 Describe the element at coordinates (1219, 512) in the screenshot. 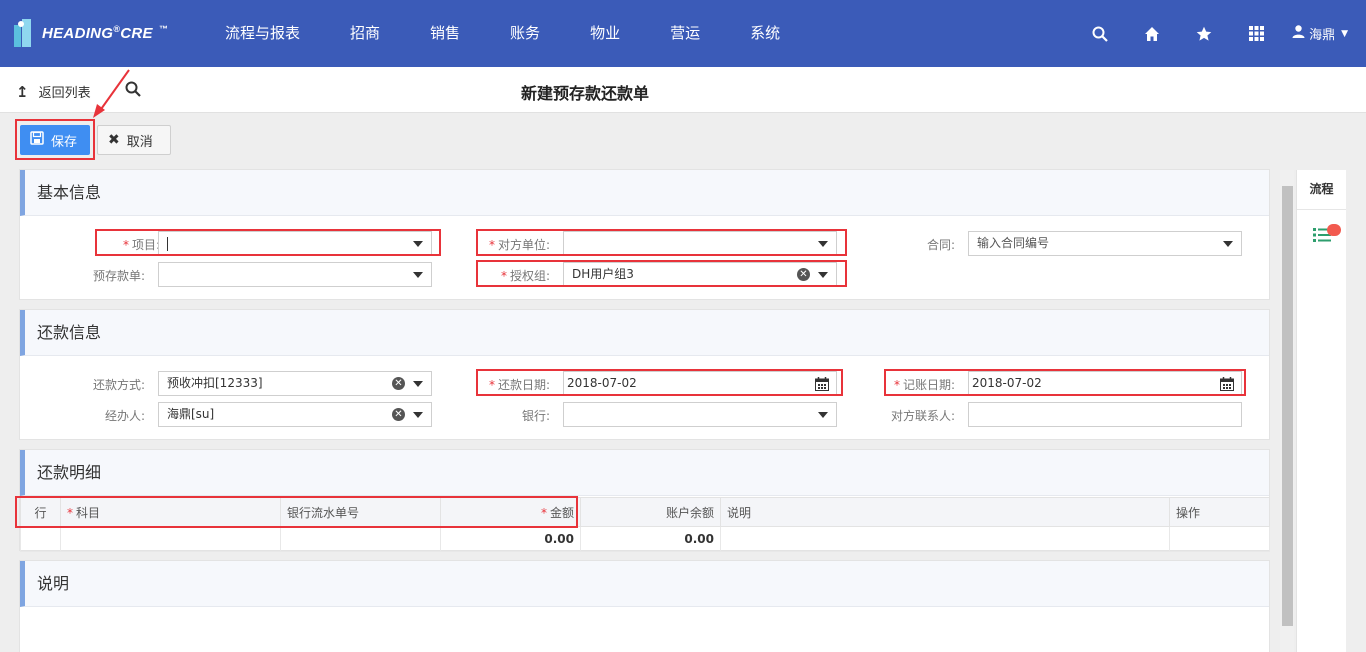

I see `col-action: 操作` at that location.